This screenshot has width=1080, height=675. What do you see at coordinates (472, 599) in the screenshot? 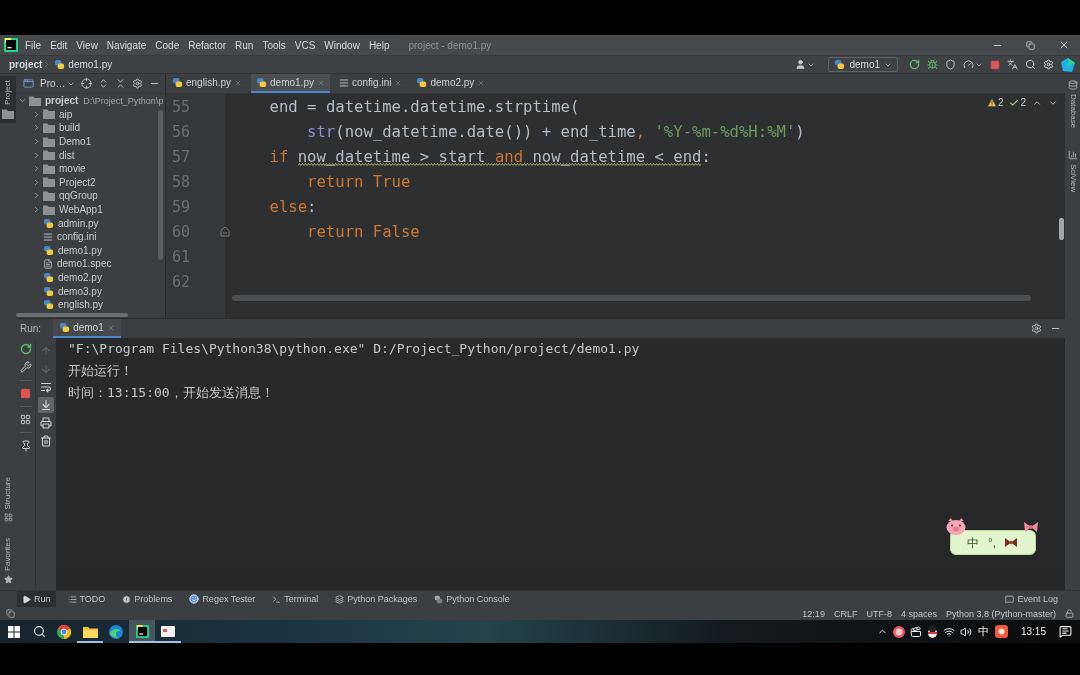
I see `tool-window-tab: Python Console` at bounding box center [472, 599].